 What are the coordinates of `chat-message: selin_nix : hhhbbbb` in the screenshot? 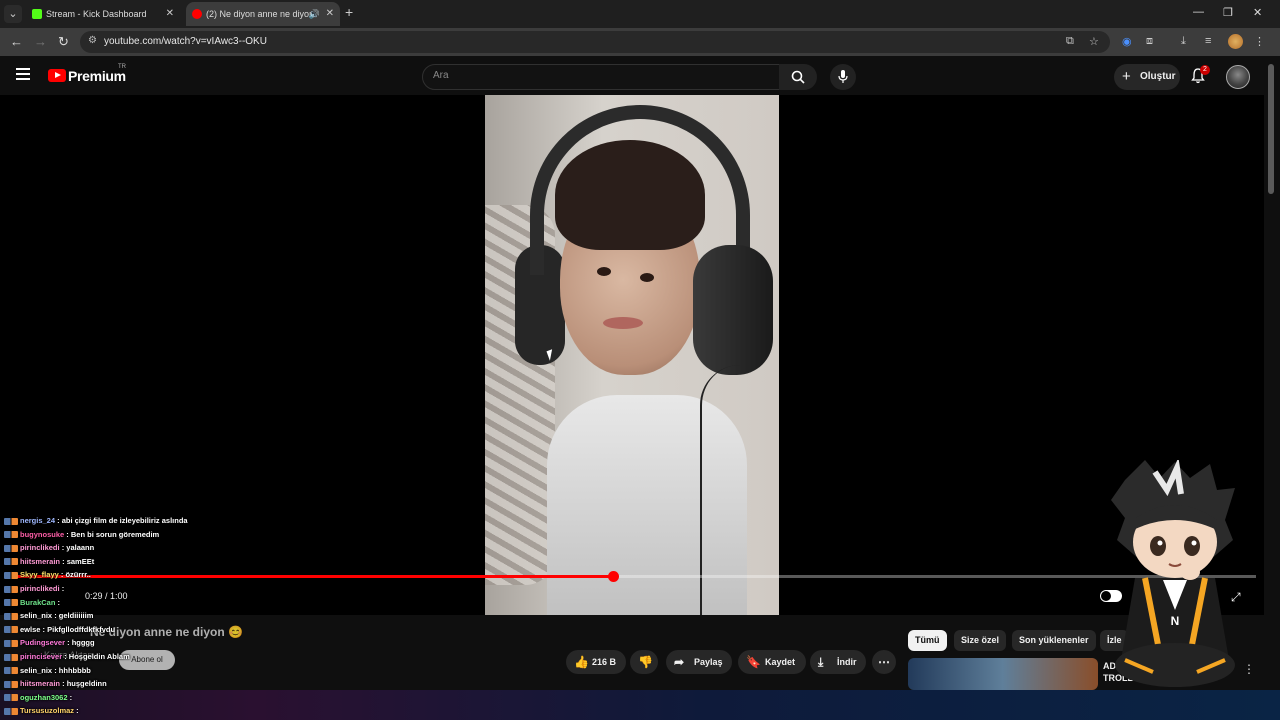 It's located at (47, 670).